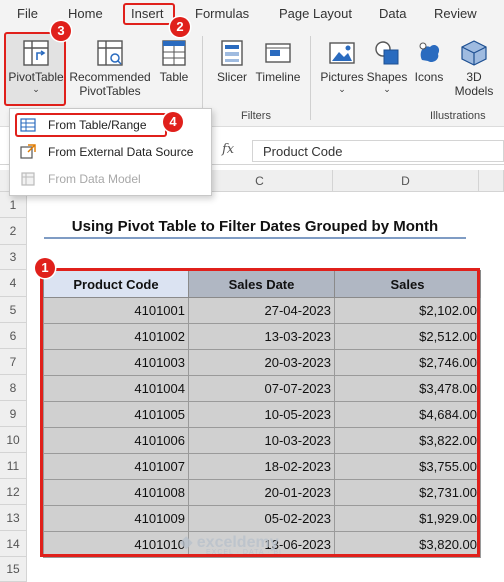 The width and height of the screenshot is (504, 582). Describe the element at coordinates (173, 122) in the screenshot. I see `step-badge-4: 4` at that location.